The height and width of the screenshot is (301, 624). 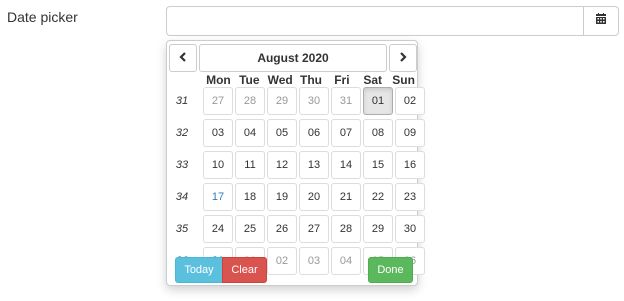 I want to click on day-cell: 08, so click(x=378, y=133).